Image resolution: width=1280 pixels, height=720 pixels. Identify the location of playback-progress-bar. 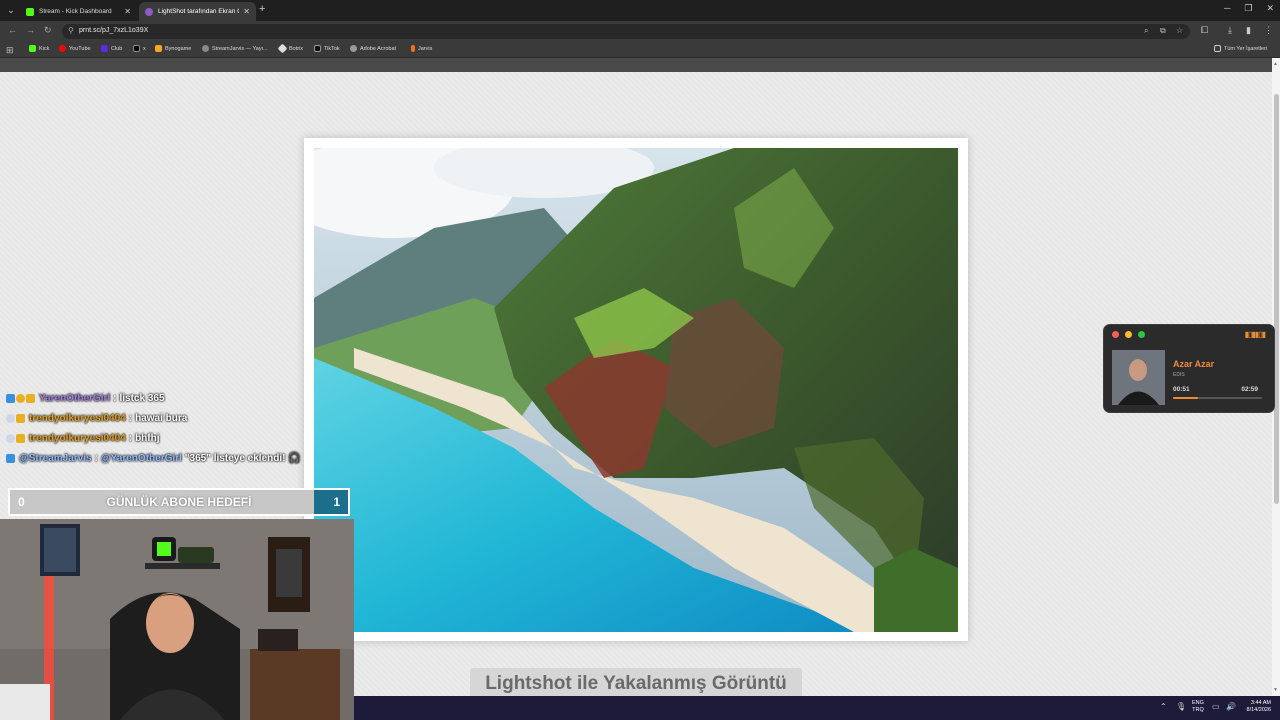
(1217, 398).